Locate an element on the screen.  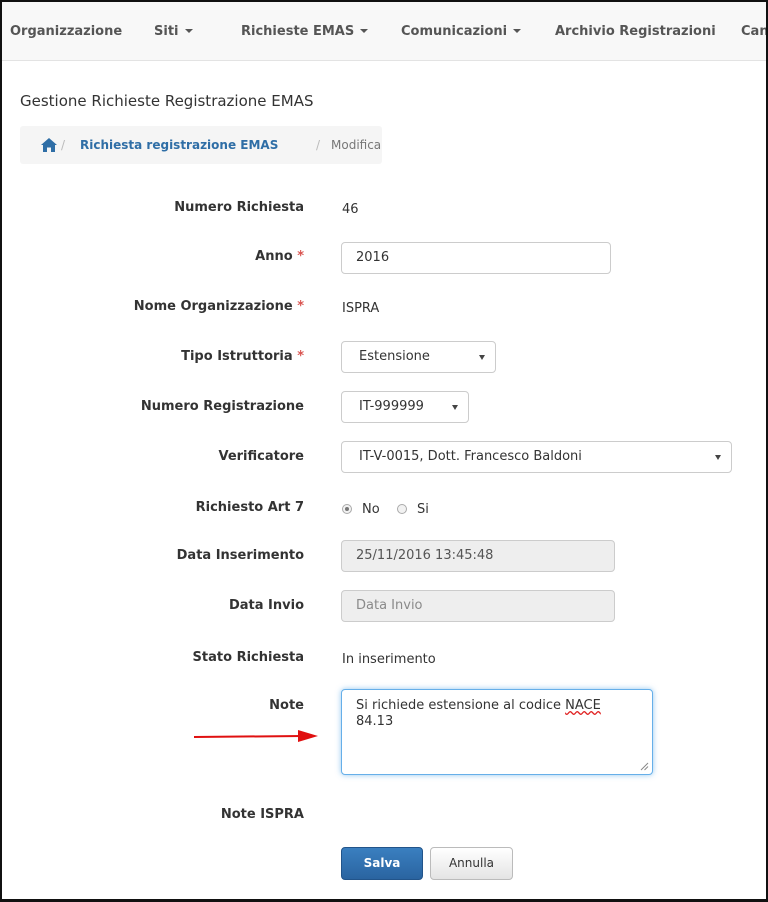
tipo-istruttoria-selected: Estensione is located at coordinates (394, 356).